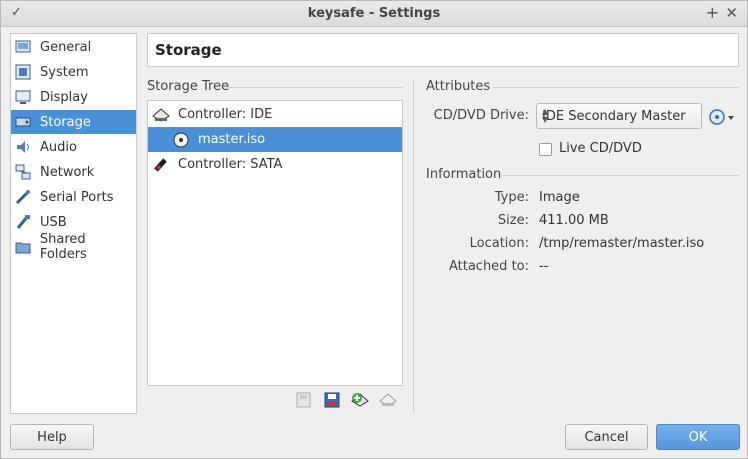 The height and width of the screenshot is (459, 748). I want to click on sidebar-item-shared-folders: Shared Folders, so click(73, 247).